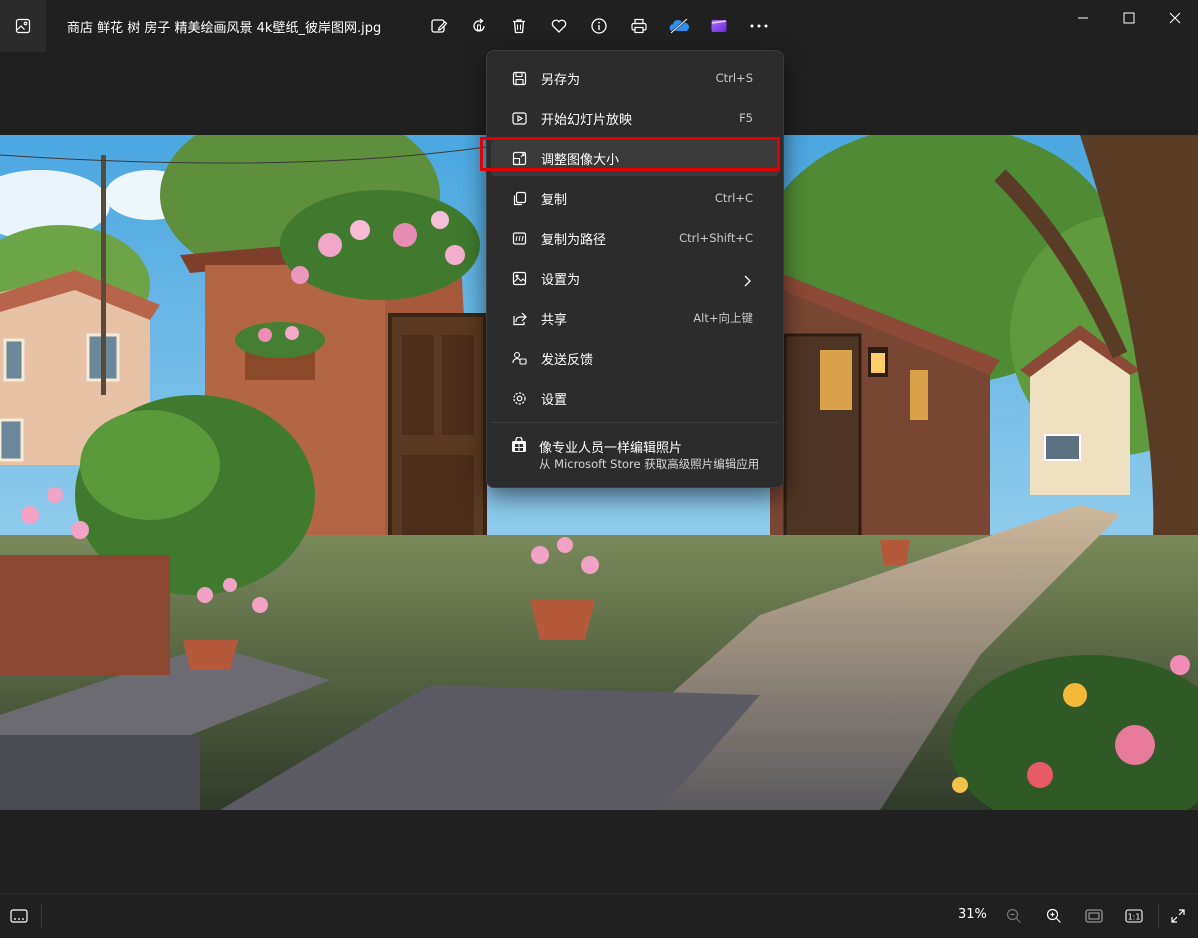  What do you see at coordinates (224, 28) in the screenshot?
I see `file-title: 商店 鲜花 树 房子 精美绘画风景 4k壁纸_彼岸图网.jpg` at bounding box center [224, 28].